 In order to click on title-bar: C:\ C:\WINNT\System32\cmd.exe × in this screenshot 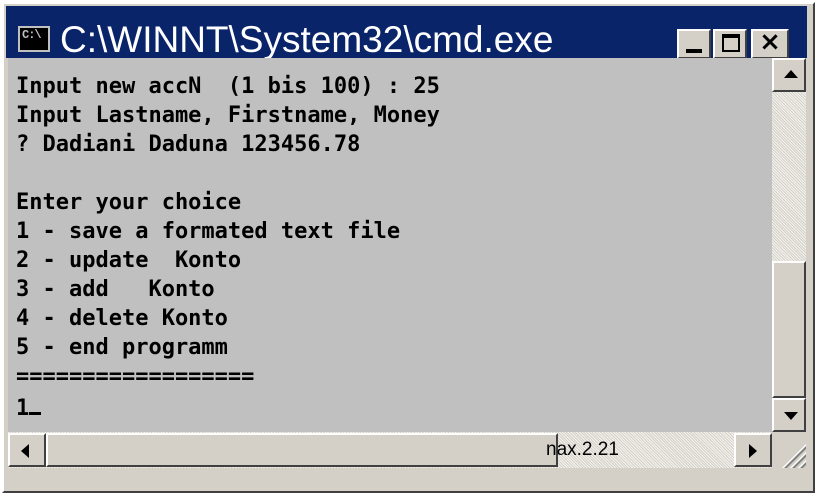, I will do `click(406, 33)`.